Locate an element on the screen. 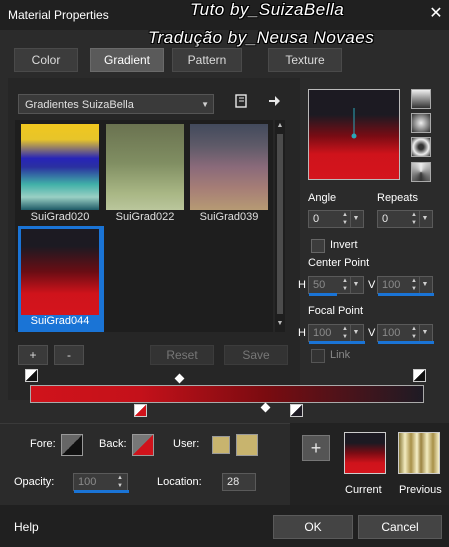 Image resolution: width=449 pixels, height=547 pixels. repeats-label: Repeats is located at coordinates (397, 198).